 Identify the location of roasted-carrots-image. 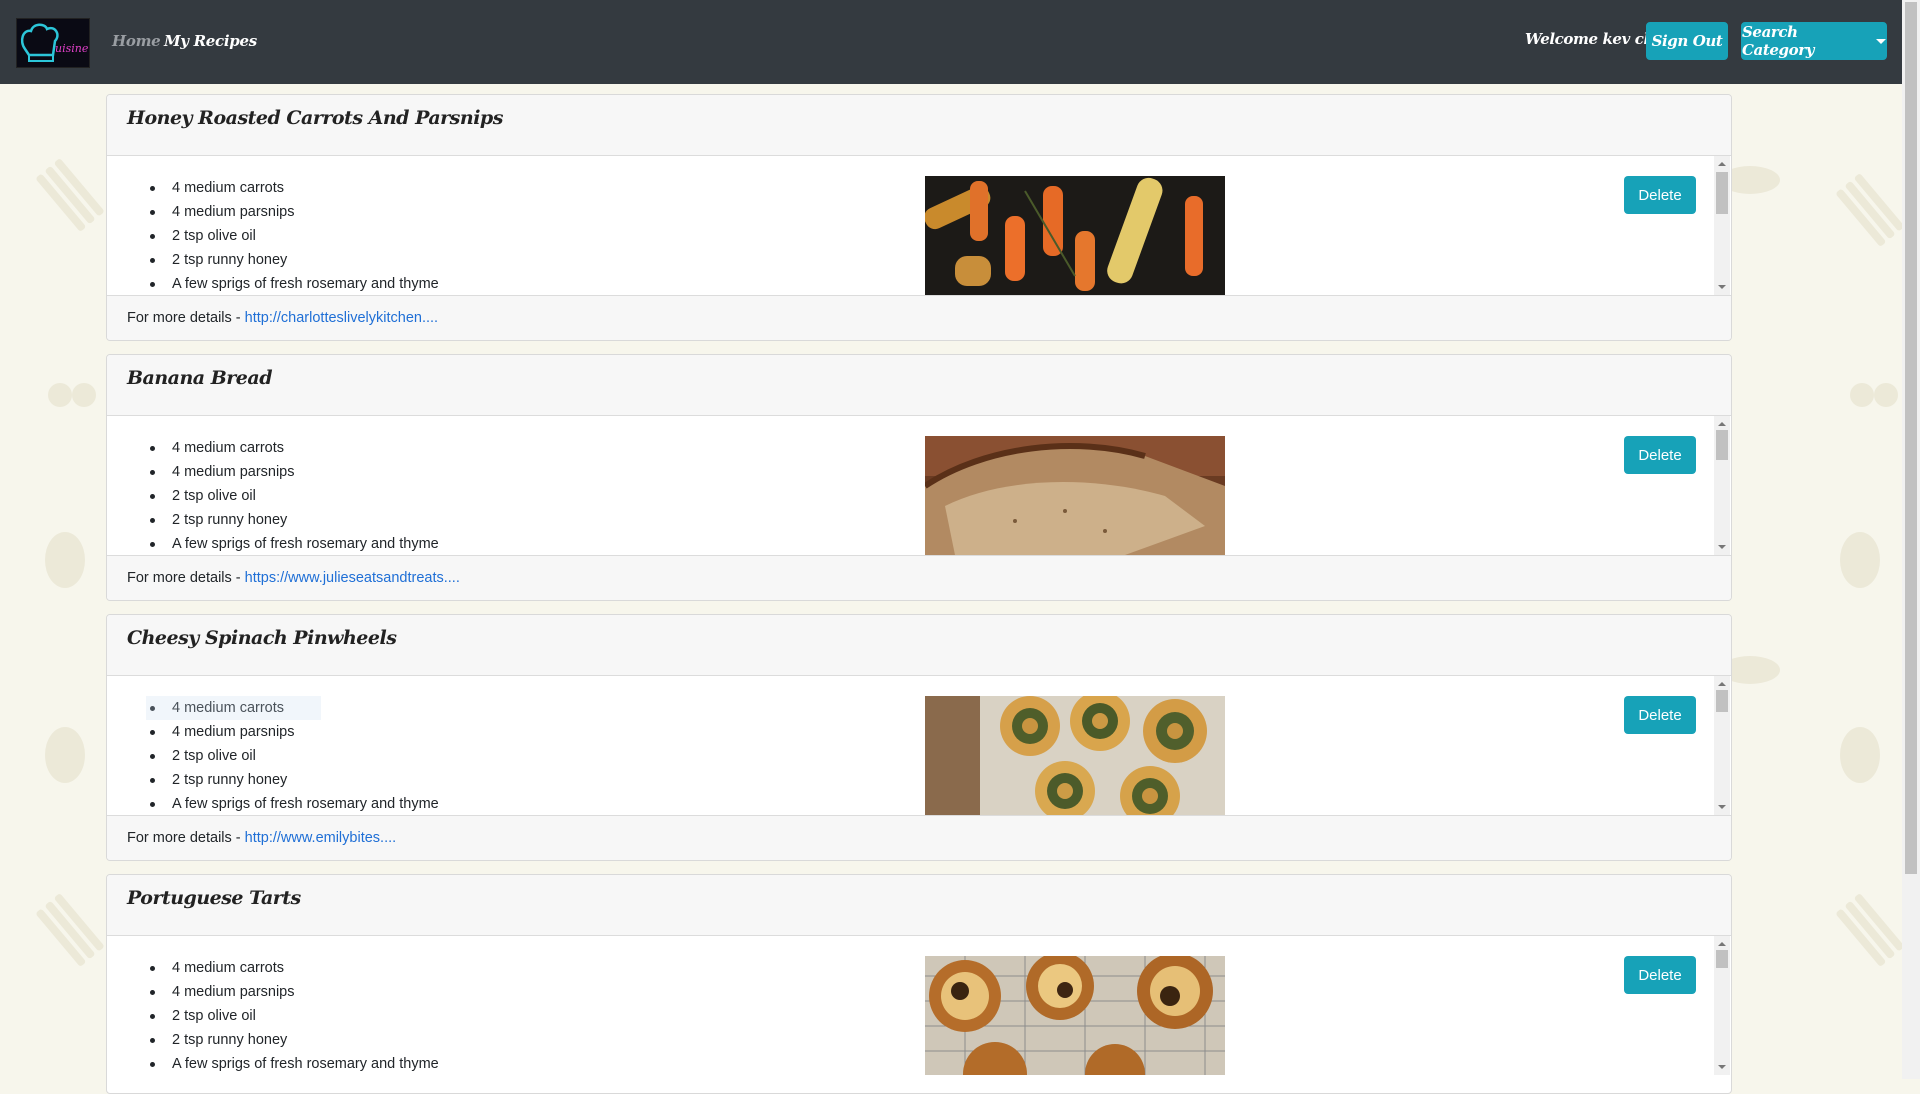
(1075, 235).